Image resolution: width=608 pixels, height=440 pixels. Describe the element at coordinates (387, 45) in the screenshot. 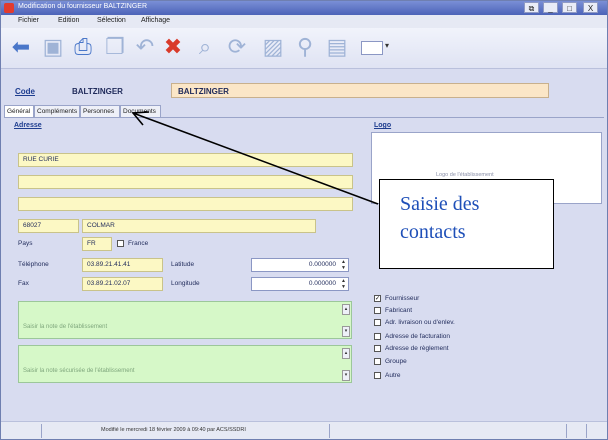

I see `chevron-down-icon: ▾` at that location.